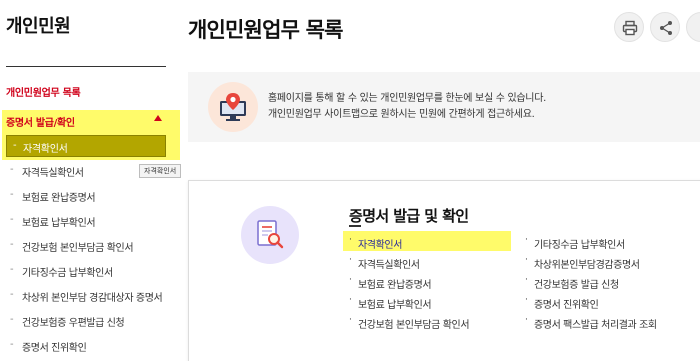 This screenshot has height=361, width=700. What do you see at coordinates (59, 223) in the screenshot?
I see `sidebar-item-label: 보험료 납부확인서` at bounding box center [59, 223].